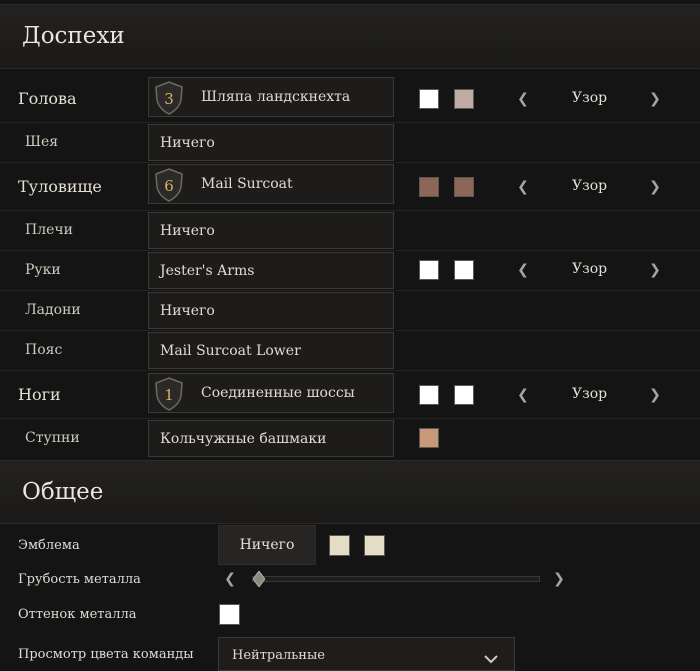 Image resolution: width=700 pixels, height=671 pixels. Describe the element at coordinates (207, 271) in the screenshot. I see `item-name-arms: Jester's Arms` at that location.